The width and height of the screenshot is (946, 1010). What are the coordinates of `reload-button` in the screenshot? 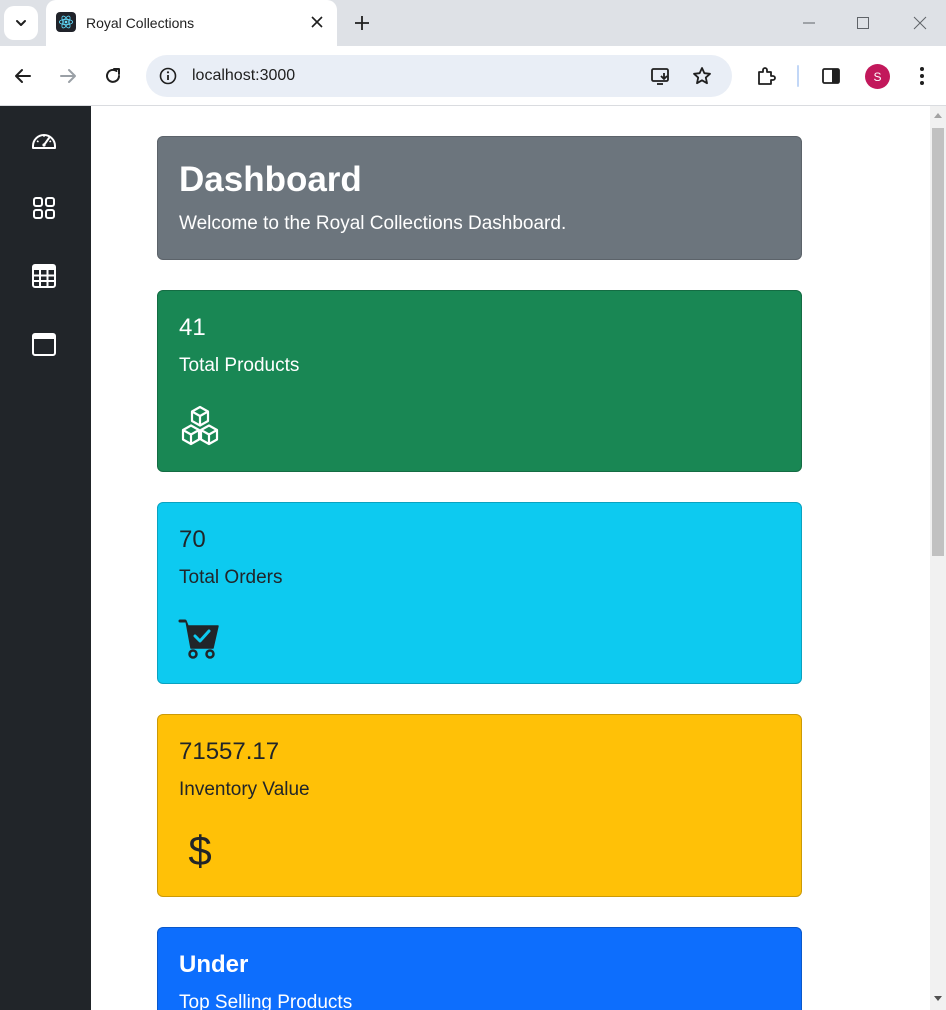 It's located at (113, 76).